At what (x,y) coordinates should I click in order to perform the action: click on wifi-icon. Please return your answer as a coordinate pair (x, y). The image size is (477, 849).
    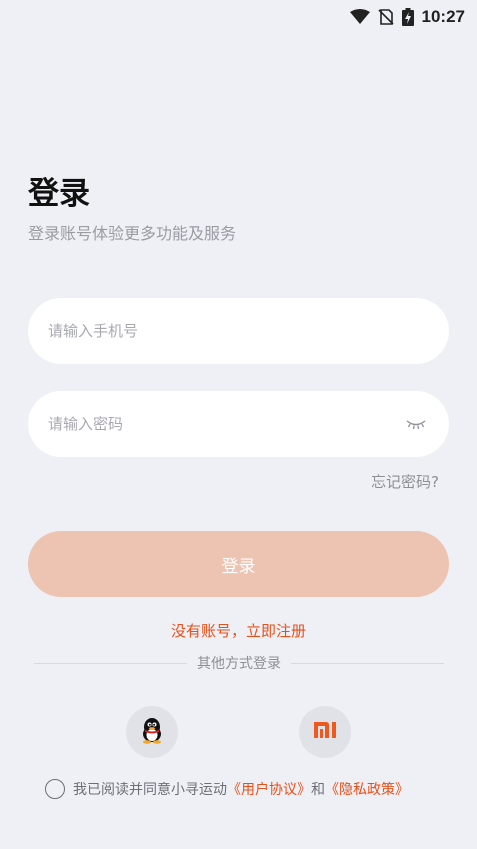
    Looking at the image, I should click on (359, 17).